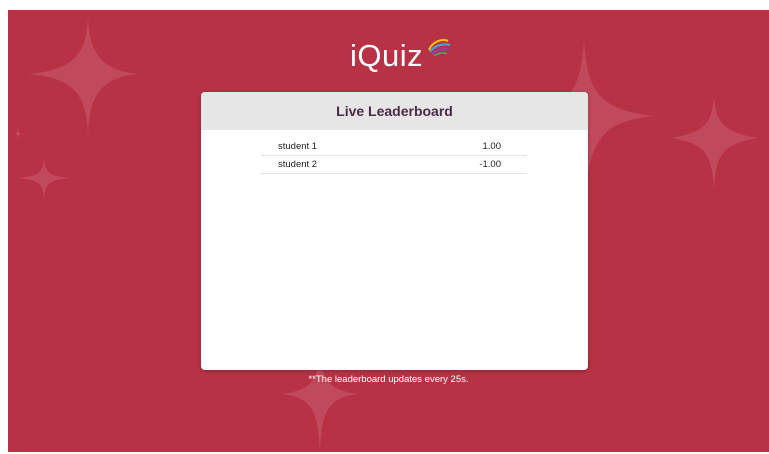 This screenshot has width=769, height=454. I want to click on leaderboard-table: student 1 1.00 student 2 -1.00, so click(394, 156).